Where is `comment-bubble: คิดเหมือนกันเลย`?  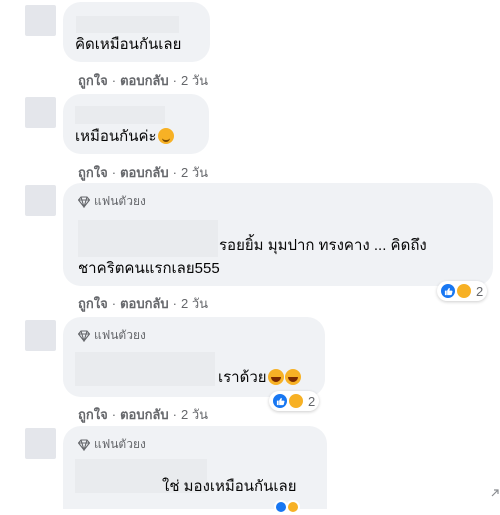
comment-bubble: คิดเหมือนกันเลย is located at coordinates (136, 32).